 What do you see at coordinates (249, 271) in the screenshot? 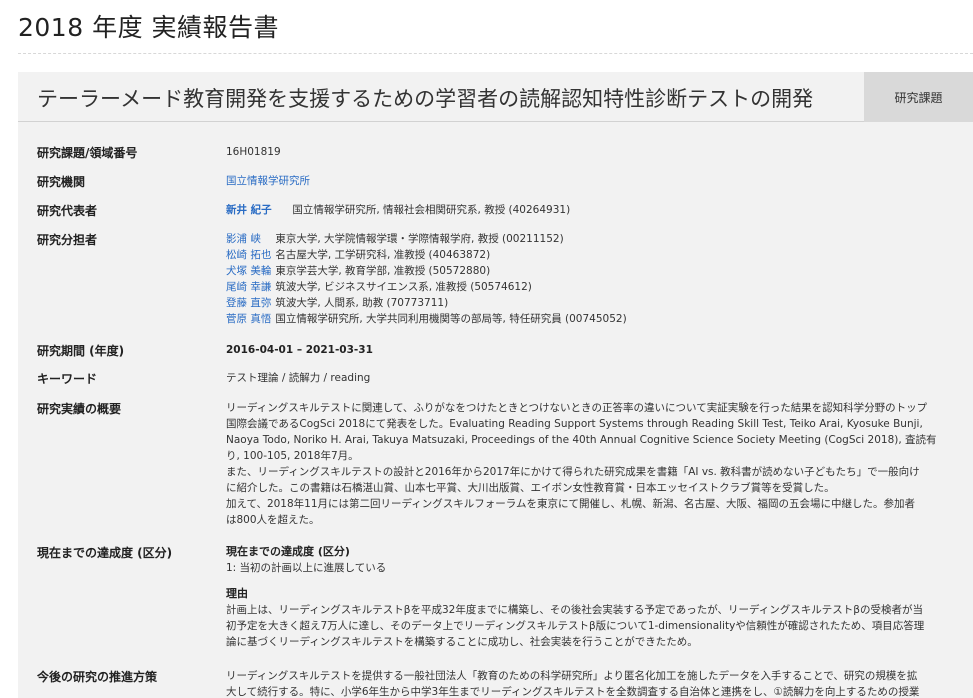
I see `co-investigator-name-link: 犬塚 美輪` at bounding box center [249, 271].